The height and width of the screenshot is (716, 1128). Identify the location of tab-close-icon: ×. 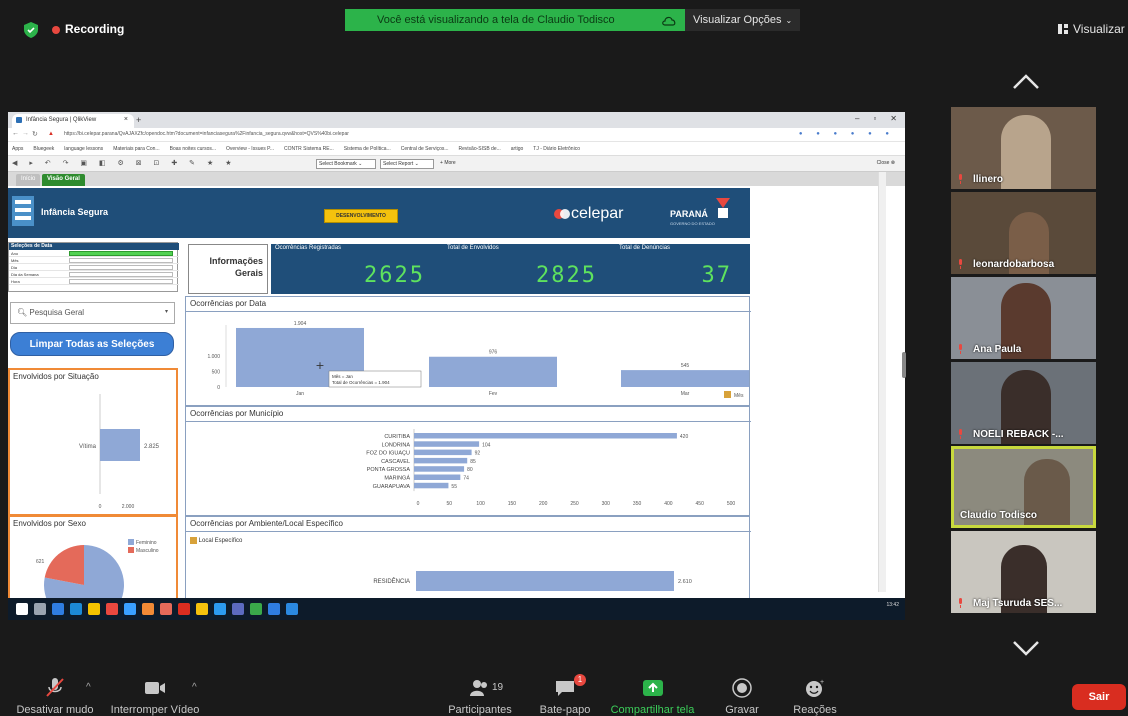
(126, 119).